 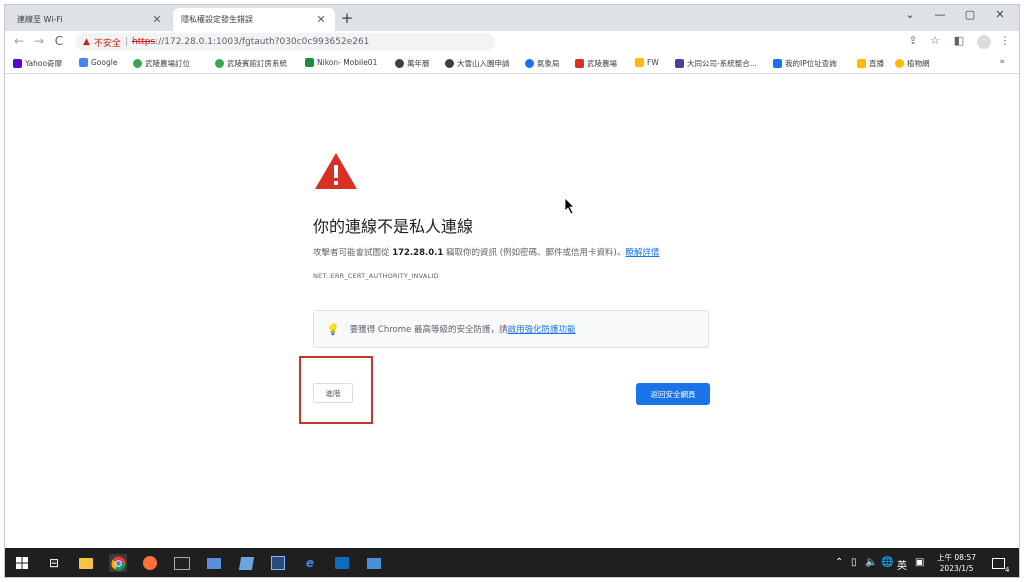 I want to click on clock-date: 2023/1/5, so click(x=956, y=568).